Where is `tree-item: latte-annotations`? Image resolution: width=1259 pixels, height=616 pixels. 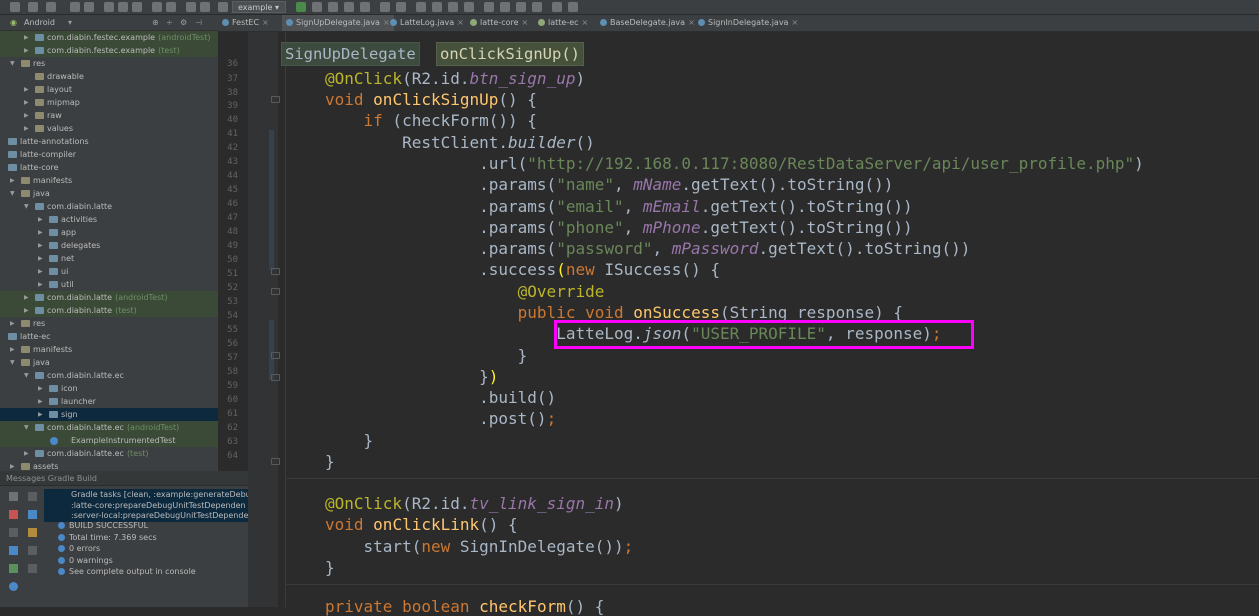 tree-item: latte-annotations is located at coordinates (109, 141).